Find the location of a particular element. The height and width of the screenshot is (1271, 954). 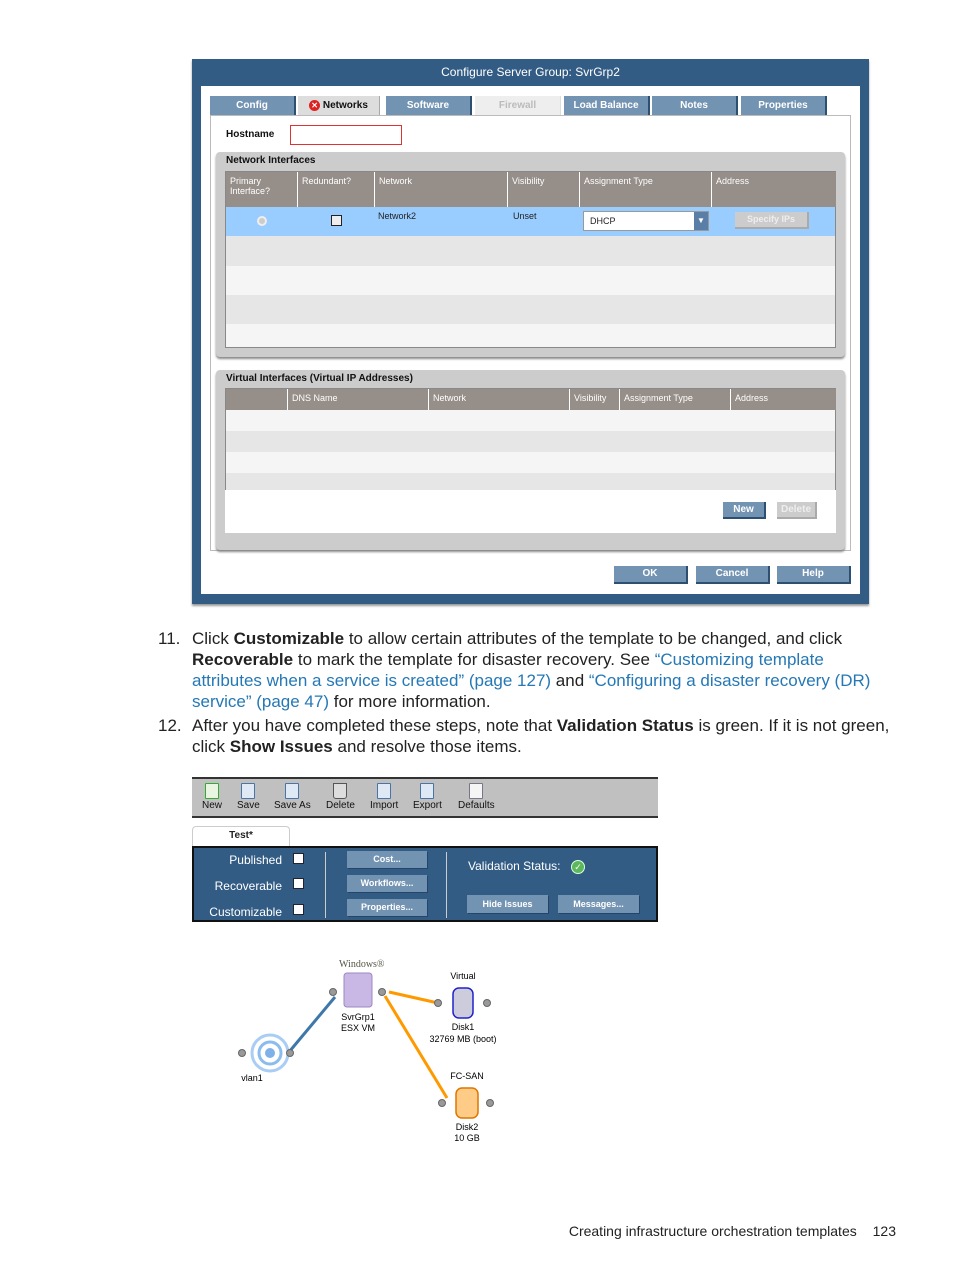

network-link is located at coordinates (312, 1024).